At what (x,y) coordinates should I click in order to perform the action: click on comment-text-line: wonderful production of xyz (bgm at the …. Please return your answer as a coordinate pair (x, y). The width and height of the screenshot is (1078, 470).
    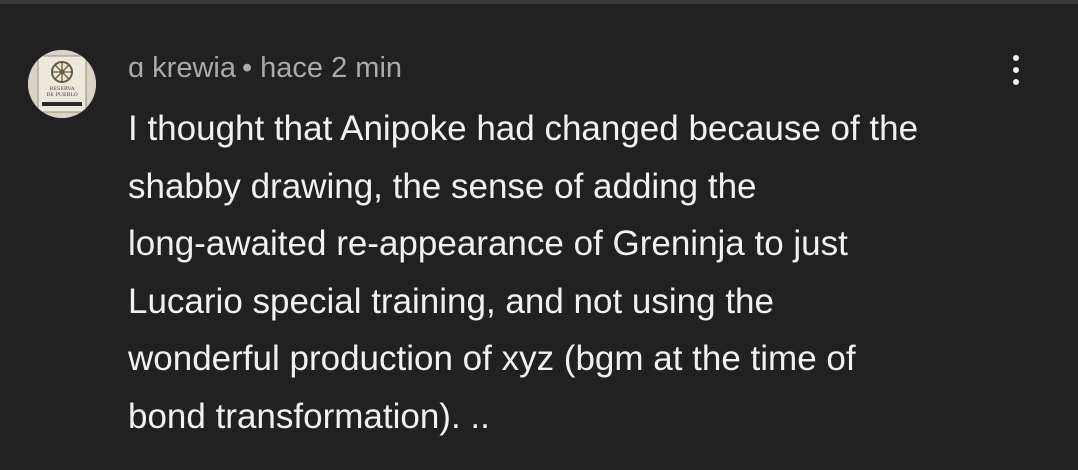
    Looking at the image, I should click on (492, 358).